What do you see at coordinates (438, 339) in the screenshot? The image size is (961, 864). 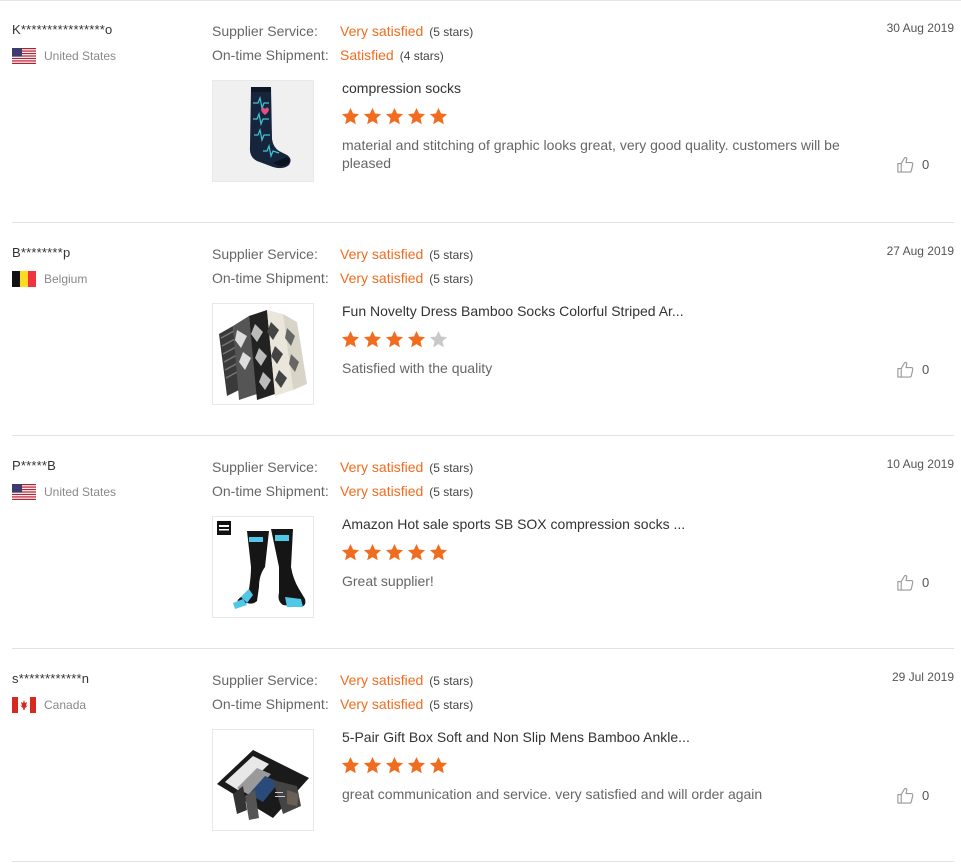 I see `star-empty-icon` at bounding box center [438, 339].